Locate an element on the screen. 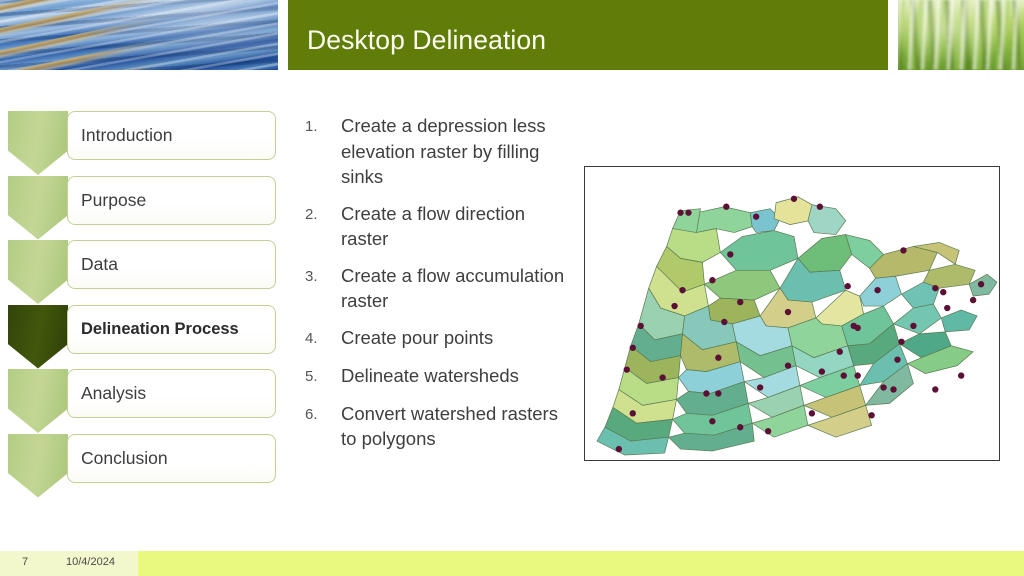  footer-bar-right is located at coordinates (581, 563).